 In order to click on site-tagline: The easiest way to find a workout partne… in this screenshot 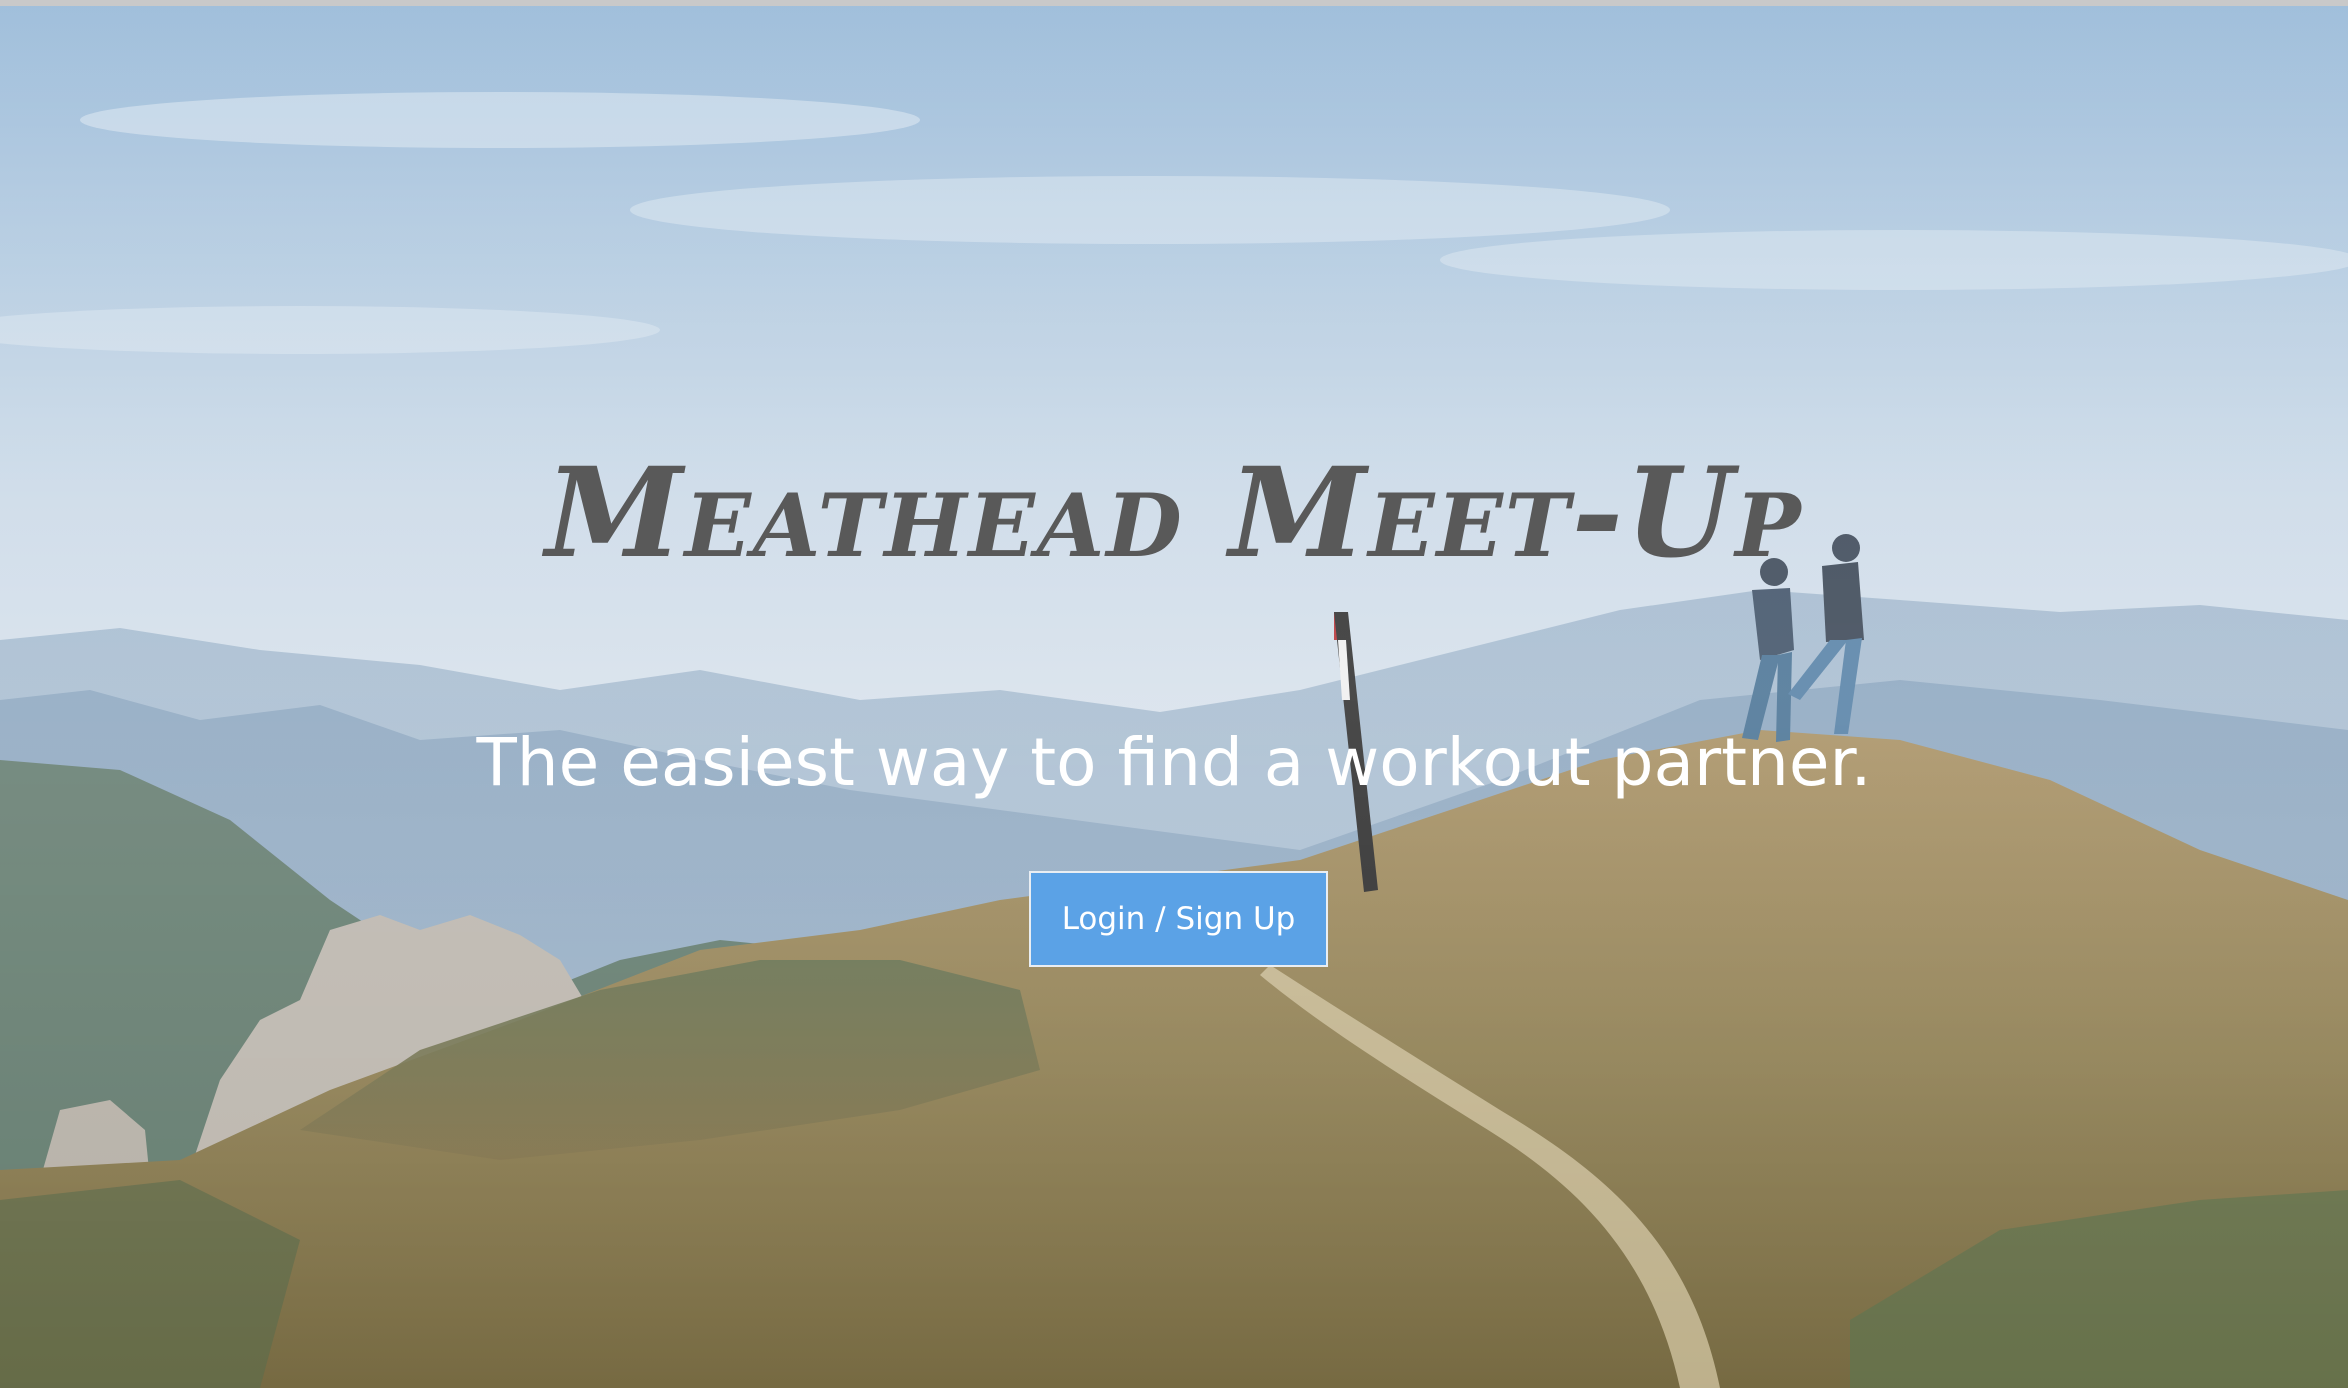, I will do `click(1174, 762)`.